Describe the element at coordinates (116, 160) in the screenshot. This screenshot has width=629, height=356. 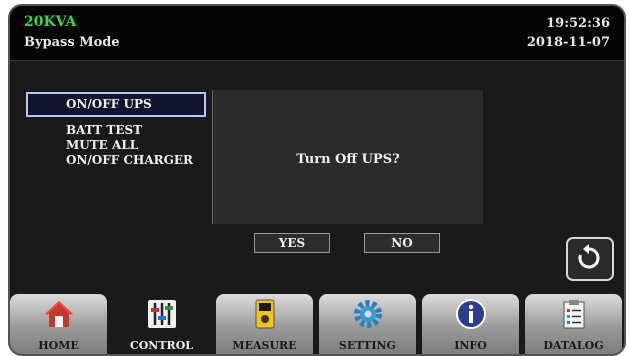
I see `menu-item-onoff-charger: ON/OFF CHARGER` at that location.